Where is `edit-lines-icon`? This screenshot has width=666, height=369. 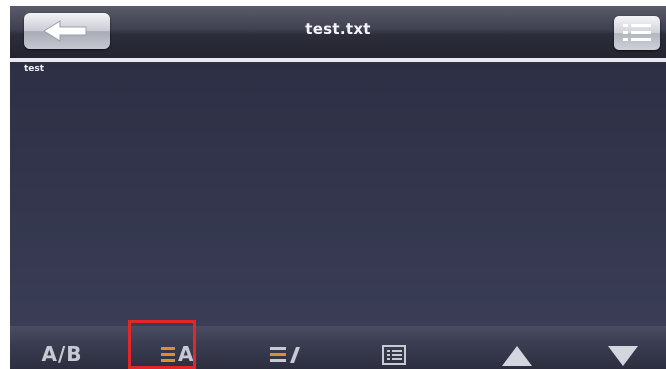
edit-lines-icon is located at coordinates (285, 355).